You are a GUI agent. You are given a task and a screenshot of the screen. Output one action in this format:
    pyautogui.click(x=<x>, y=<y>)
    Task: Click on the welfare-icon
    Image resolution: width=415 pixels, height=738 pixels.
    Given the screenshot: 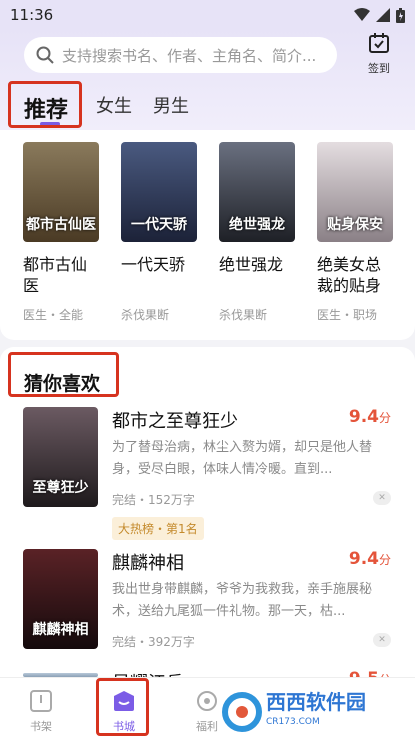 What is the action you would take?
    pyautogui.click(x=207, y=701)
    